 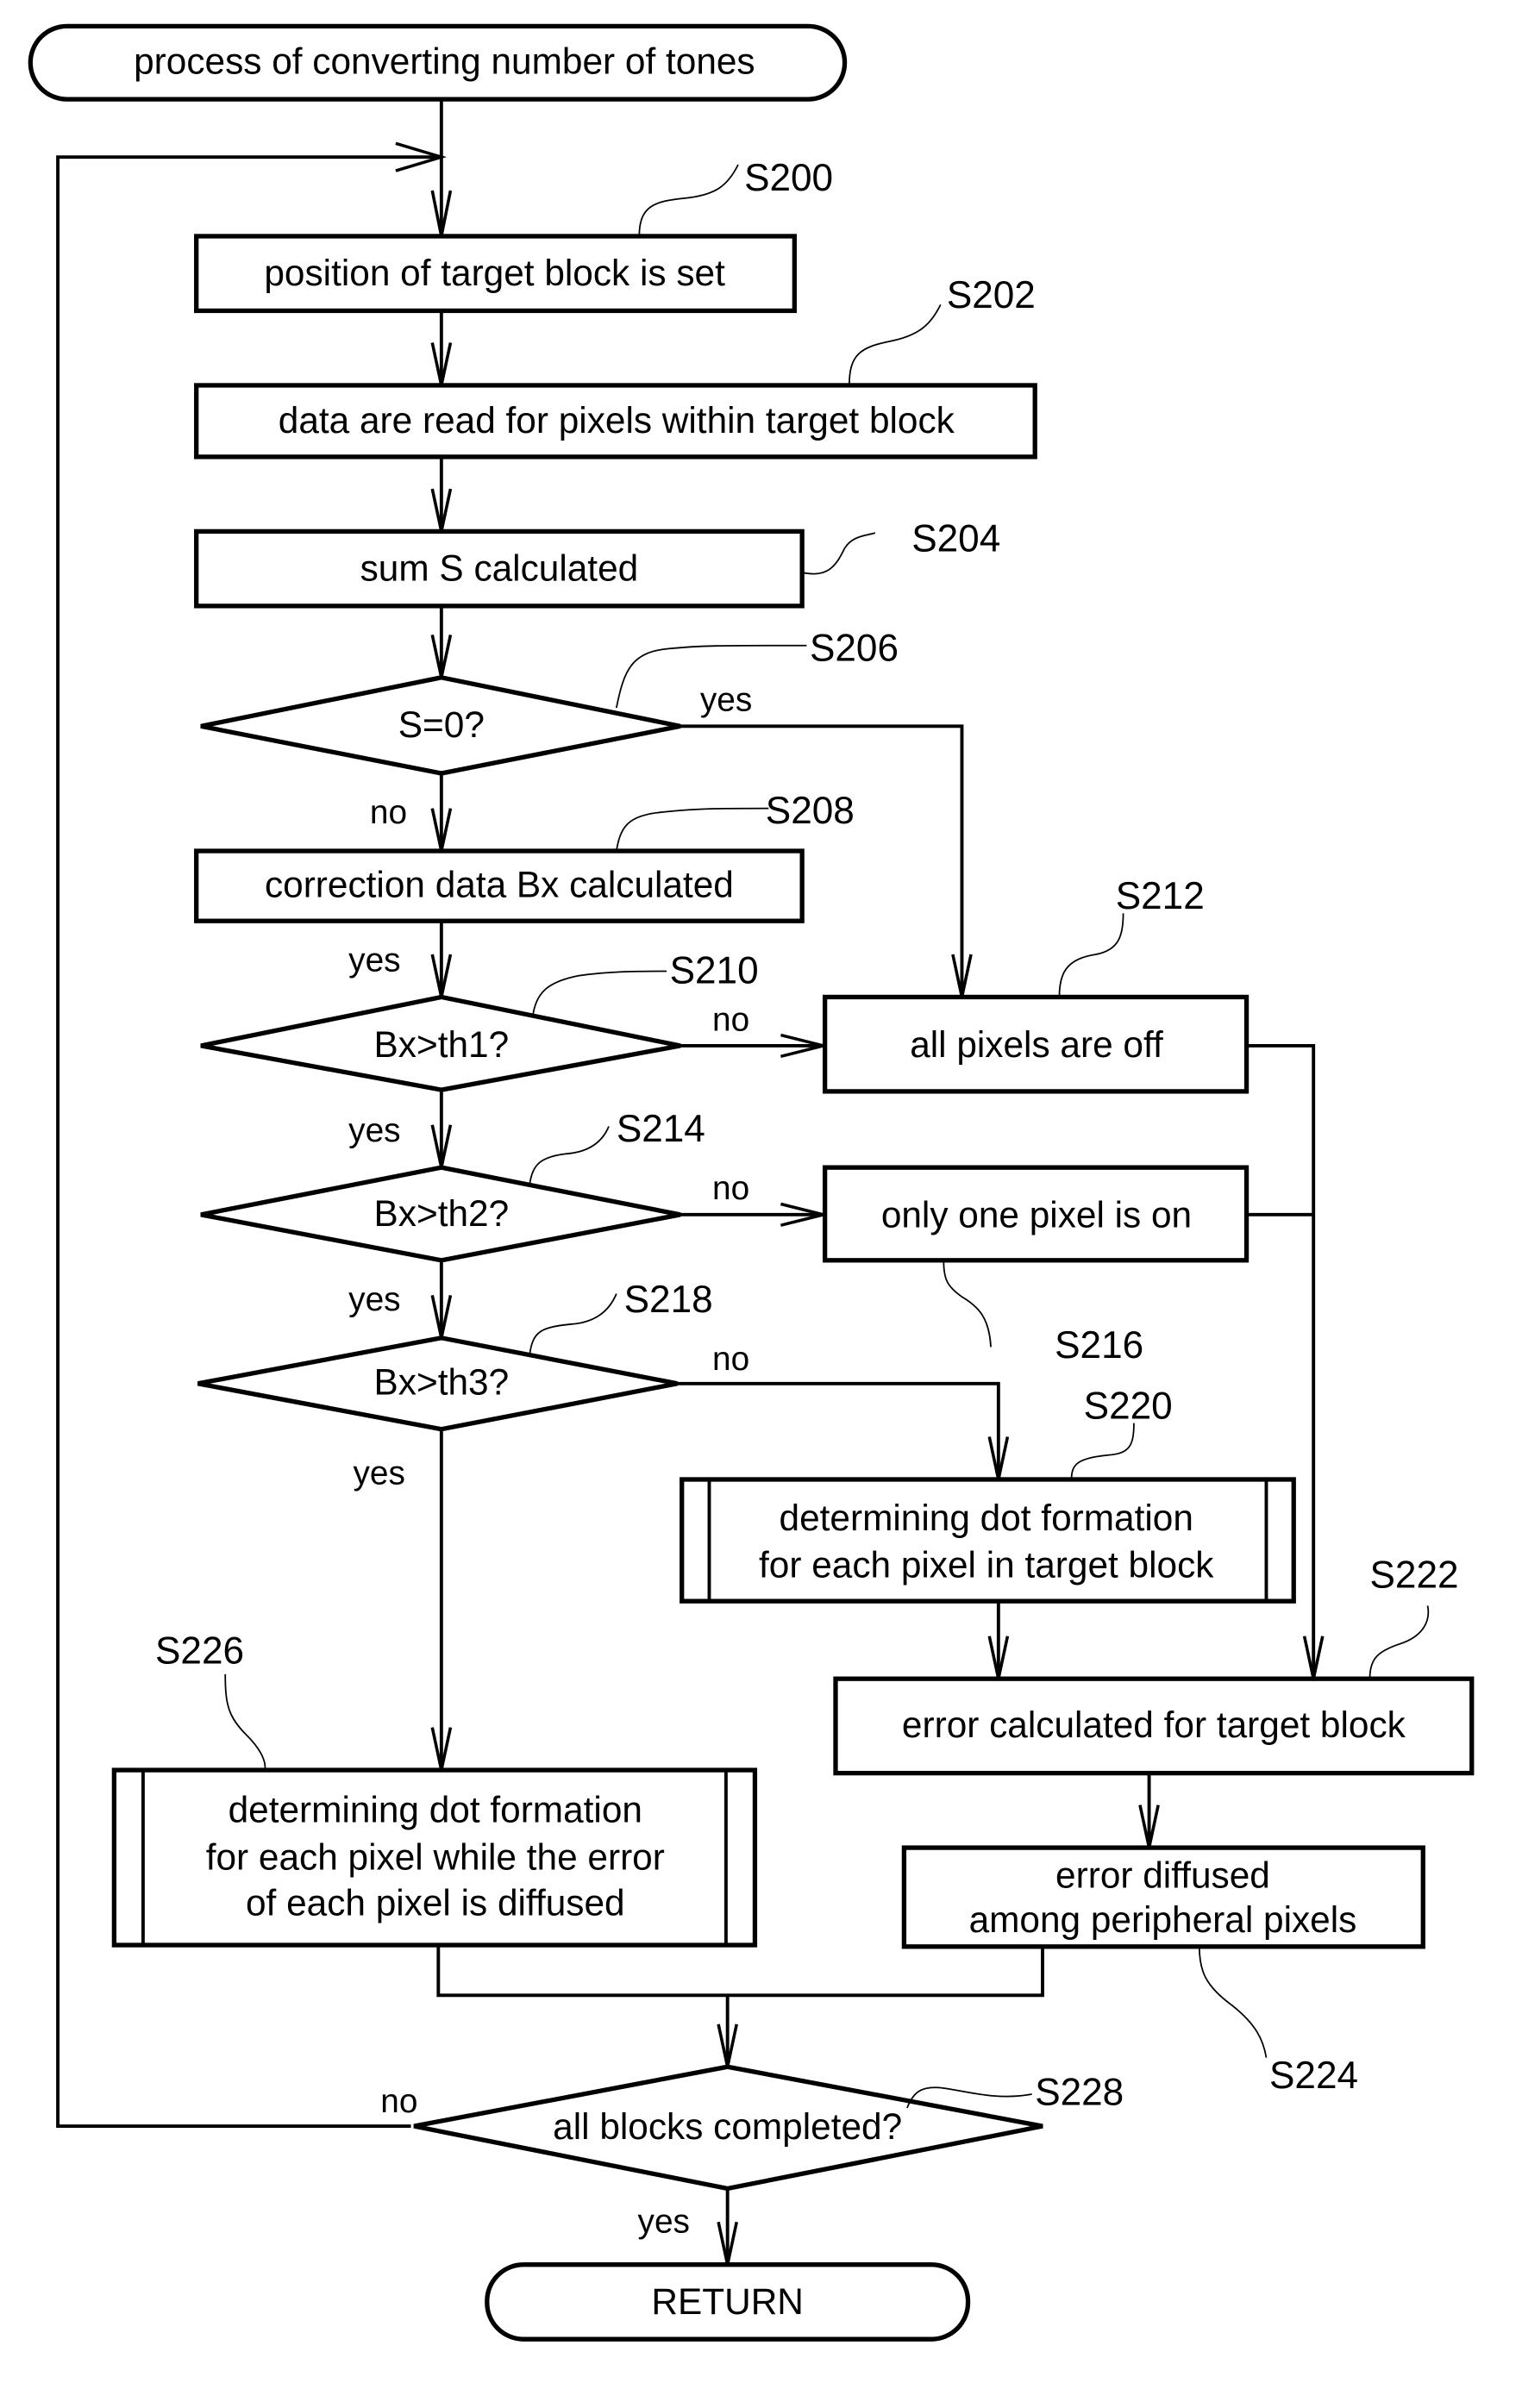 What do you see at coordinates (473, 1355) in the screenshot?
I see `decision-s218: Bx>th3? S218 no` at bounding box center [473, 1355].